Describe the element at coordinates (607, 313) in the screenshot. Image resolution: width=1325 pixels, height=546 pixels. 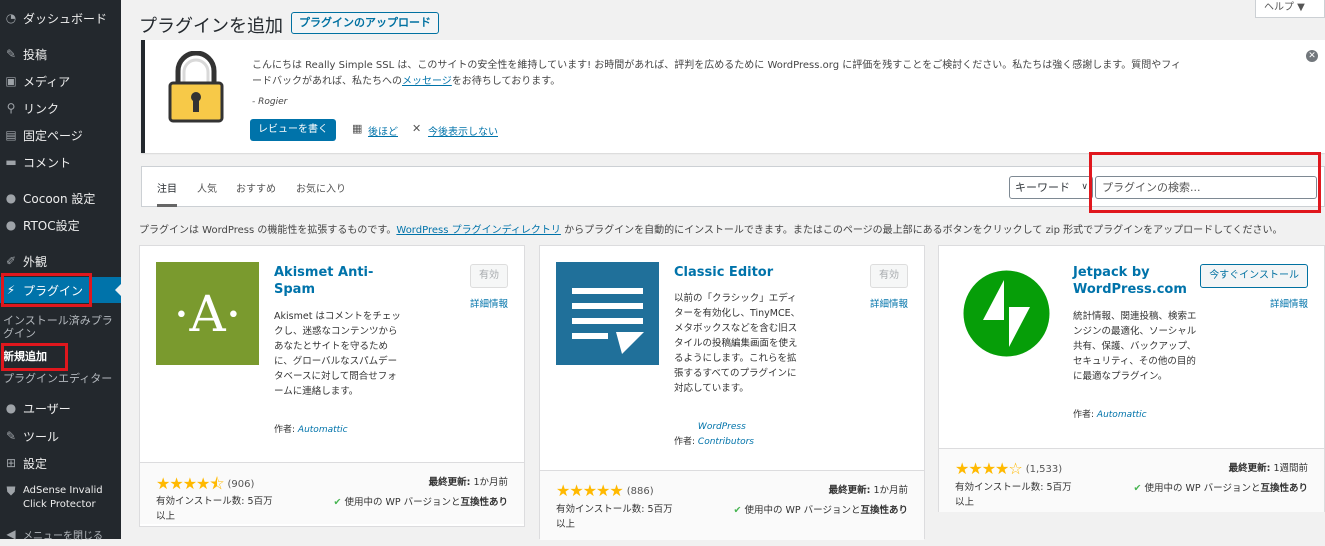
I see `classic-editor-logo-icon` at that location.